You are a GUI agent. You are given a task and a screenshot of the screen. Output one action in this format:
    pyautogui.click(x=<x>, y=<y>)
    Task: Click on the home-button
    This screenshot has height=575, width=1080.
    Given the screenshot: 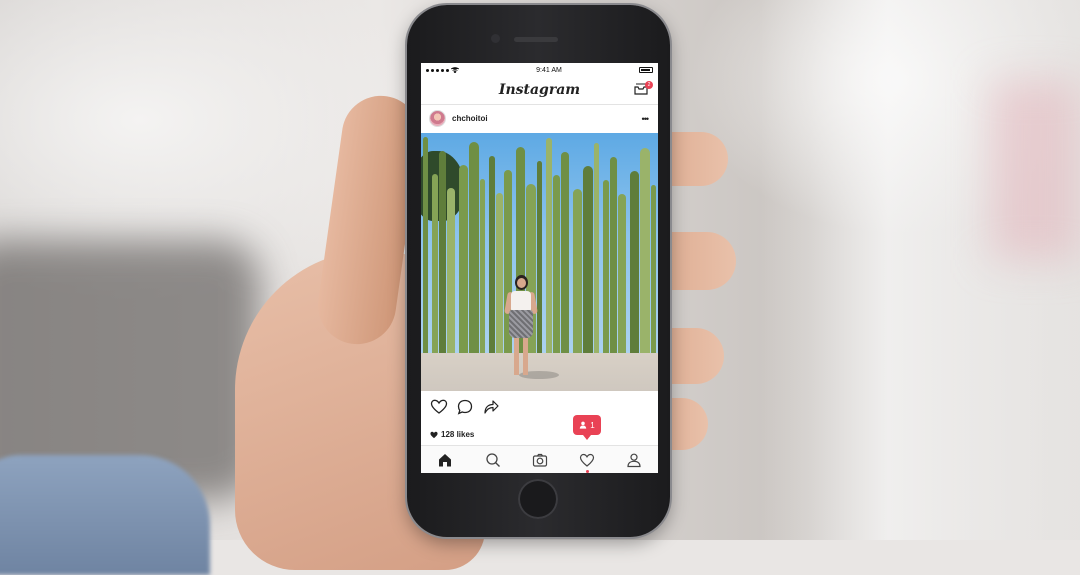 What is the action you would take?
    pyautogui.click(x=538, y=499)
    